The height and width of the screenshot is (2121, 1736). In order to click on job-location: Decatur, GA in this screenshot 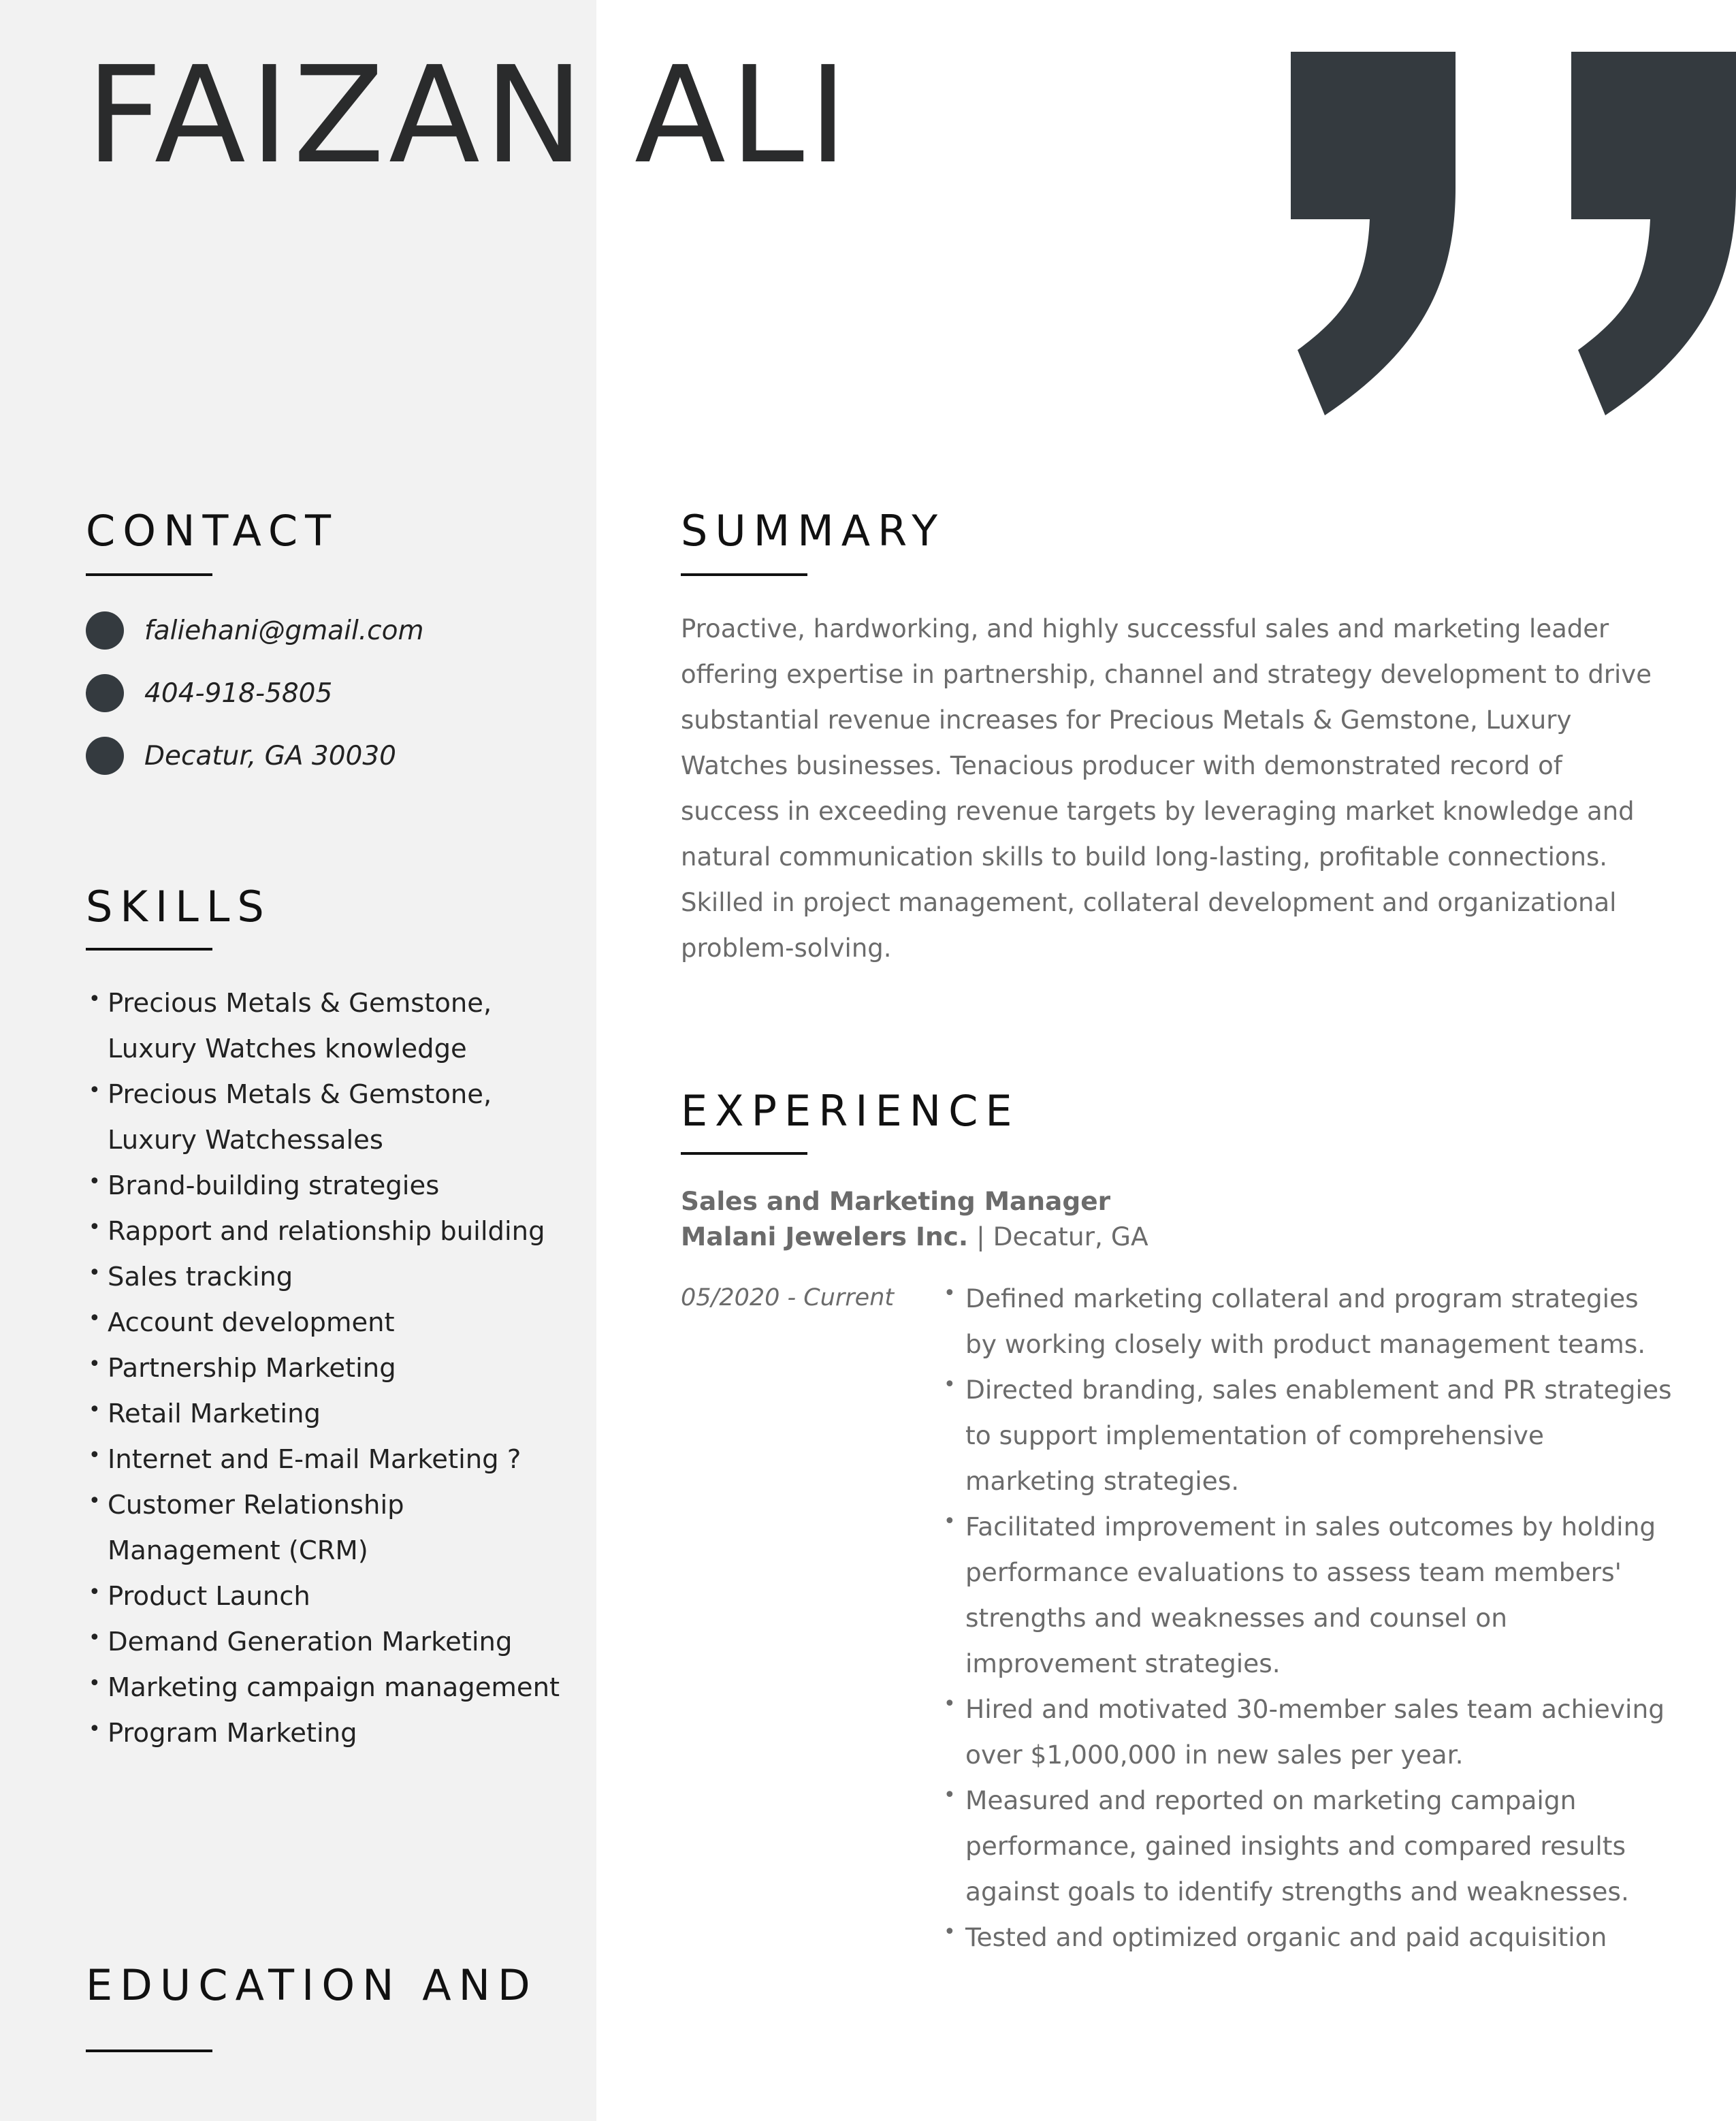, I will do `click(1070, 1236)`.